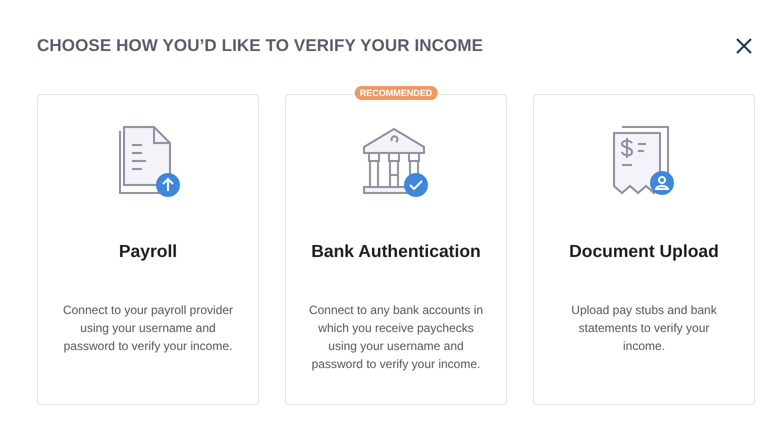 The height and width of the screenshot is (441, 779). Describe the element at coordinates (396, 93) in the screenshot. I see `recommended-badge: RECOMMENDED` at that location.